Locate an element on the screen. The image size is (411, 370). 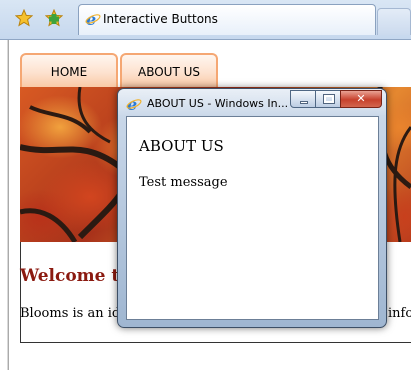
new-tab-button is located at coordinates (394, 21).